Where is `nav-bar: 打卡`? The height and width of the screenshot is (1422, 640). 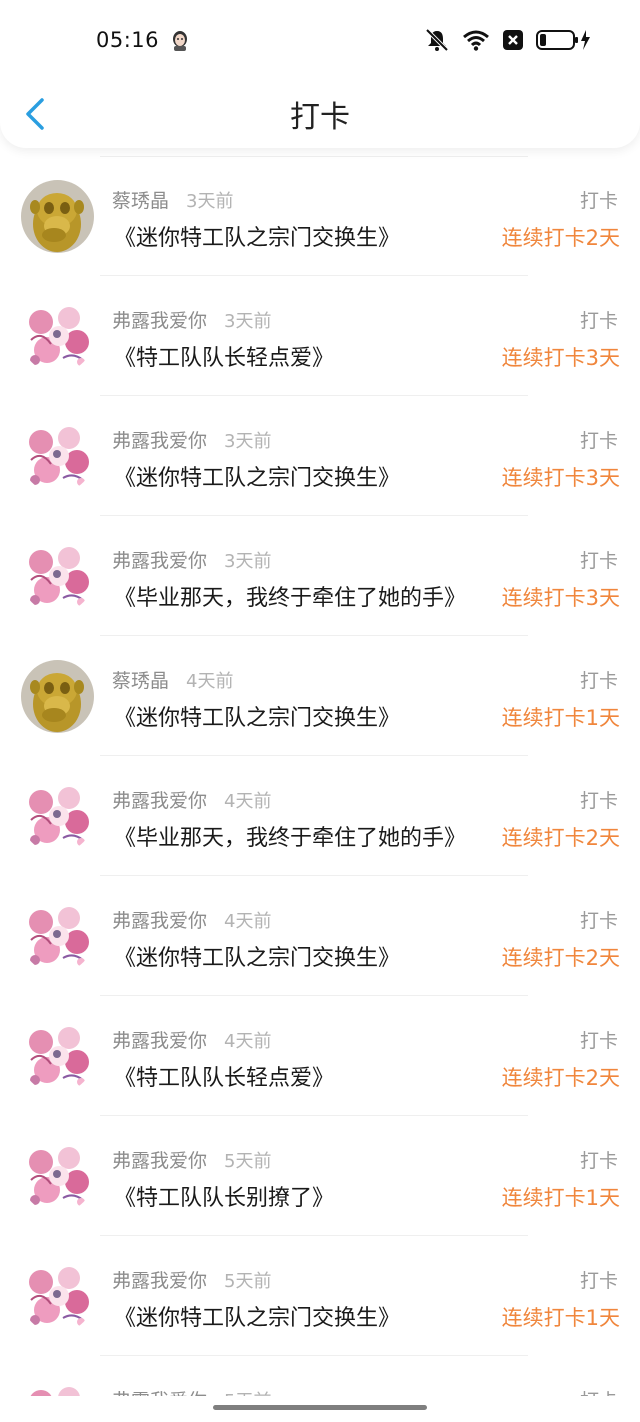
nav-bar: 打卡 is located at coordinates (320, 113).